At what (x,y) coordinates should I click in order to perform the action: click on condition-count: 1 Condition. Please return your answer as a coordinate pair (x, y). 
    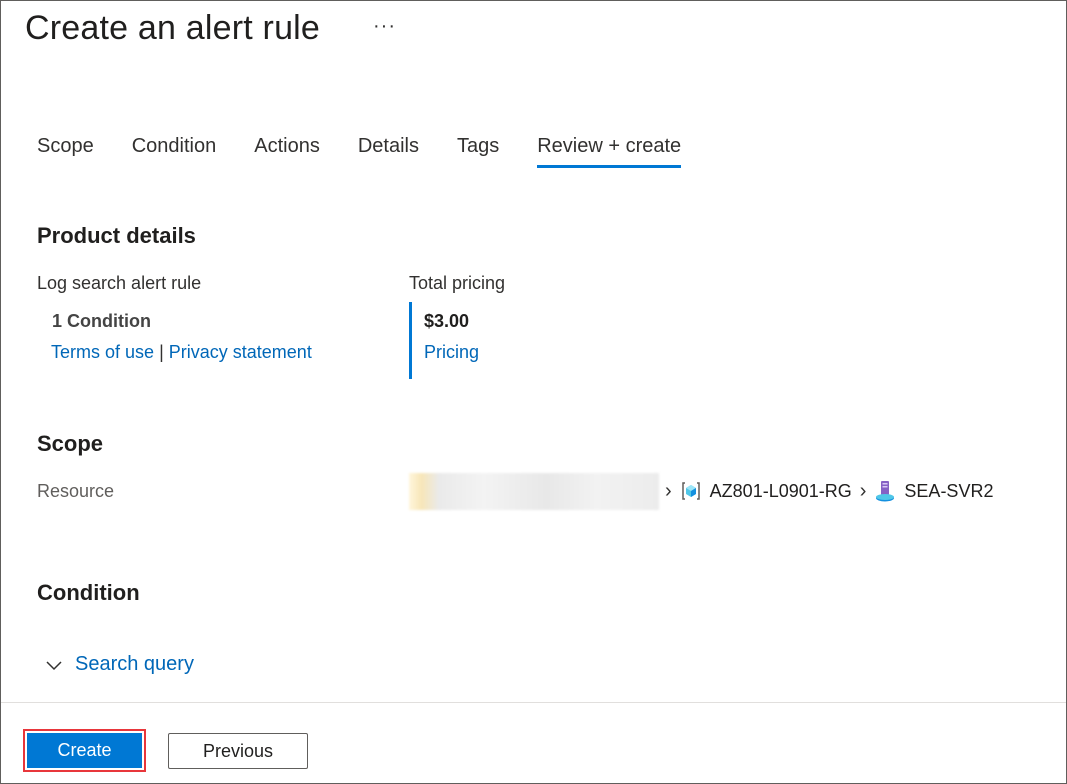
    Looking at the image, I should click on (101, 321).